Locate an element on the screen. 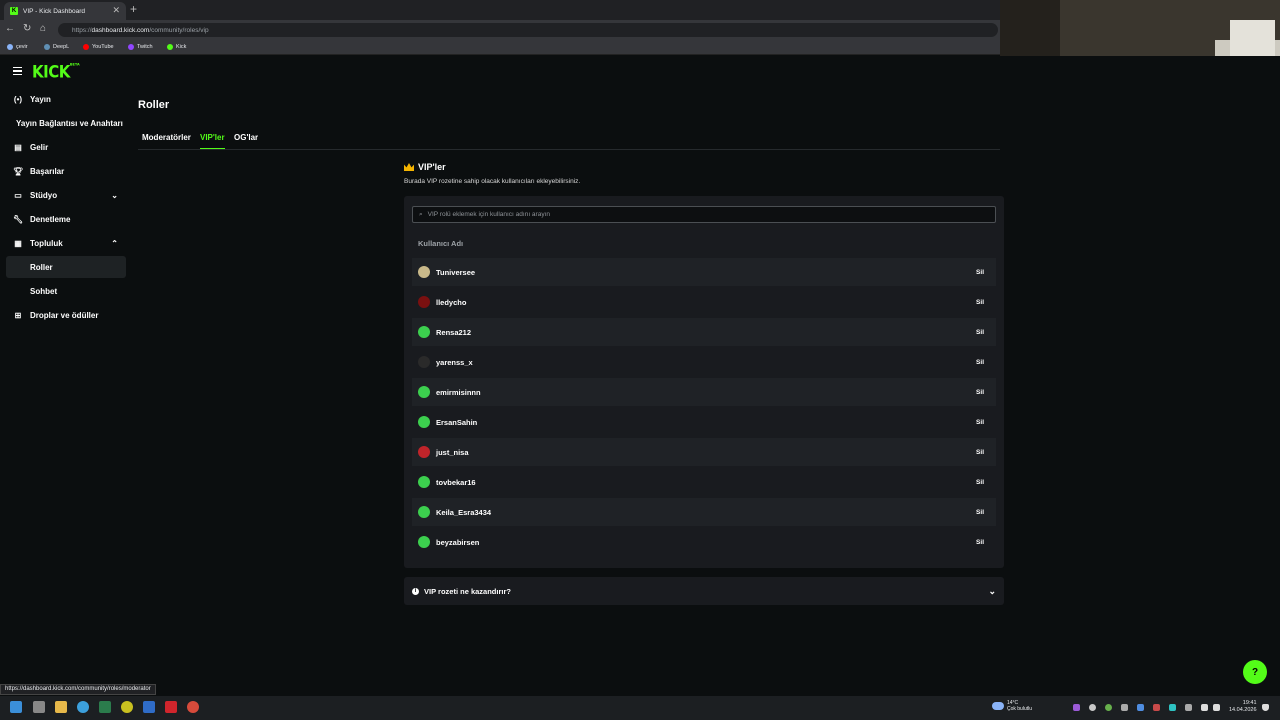 The width and height of the screenshot is (1280, 720). community-icon: ▦ is located at coordinates (18, 243).